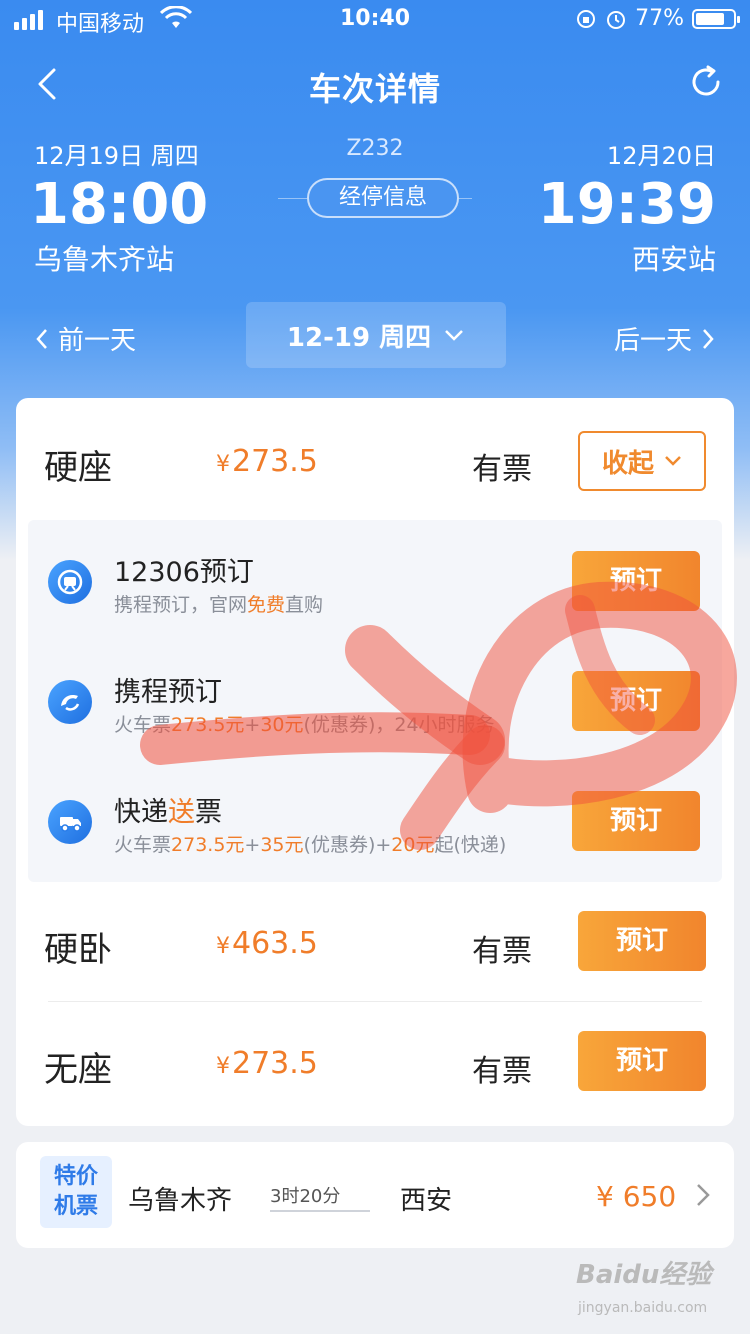 The image size is (750, 1334). I want to click on previous-day-label: 前一天, so click(97, 341).